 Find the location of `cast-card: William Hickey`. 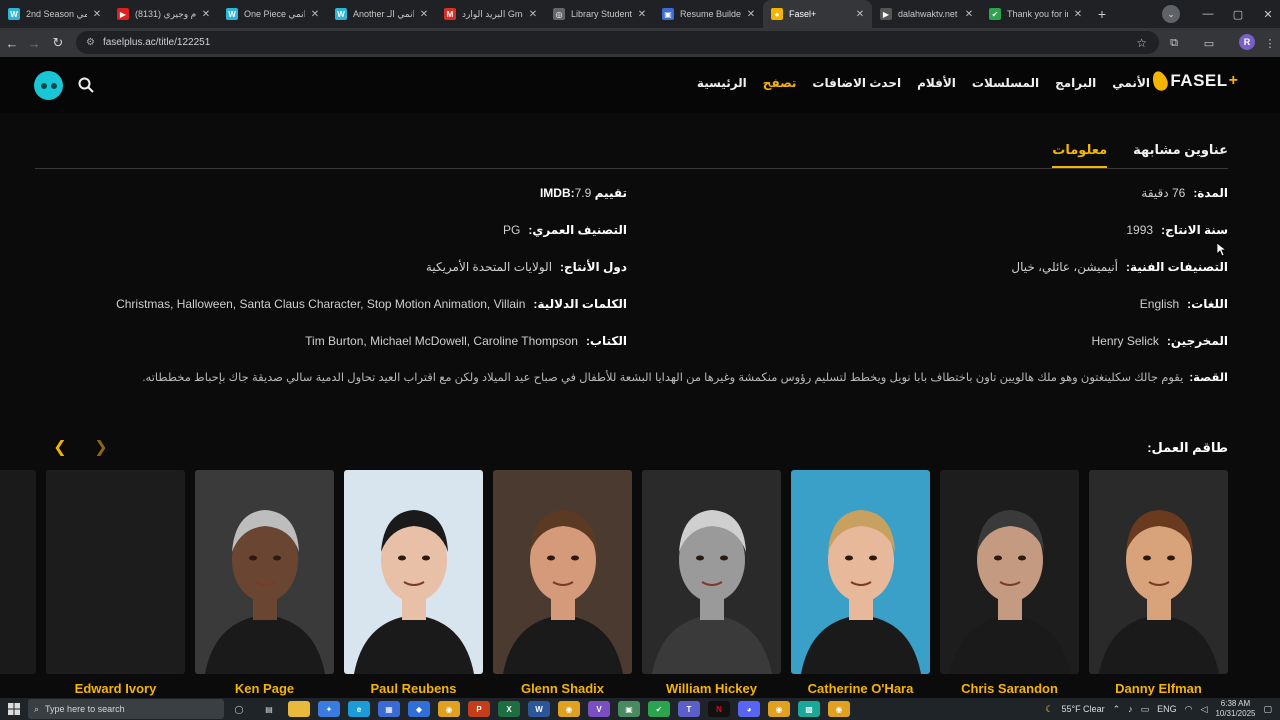

cast-card: William Hickey is located at coordinates (711, 584).